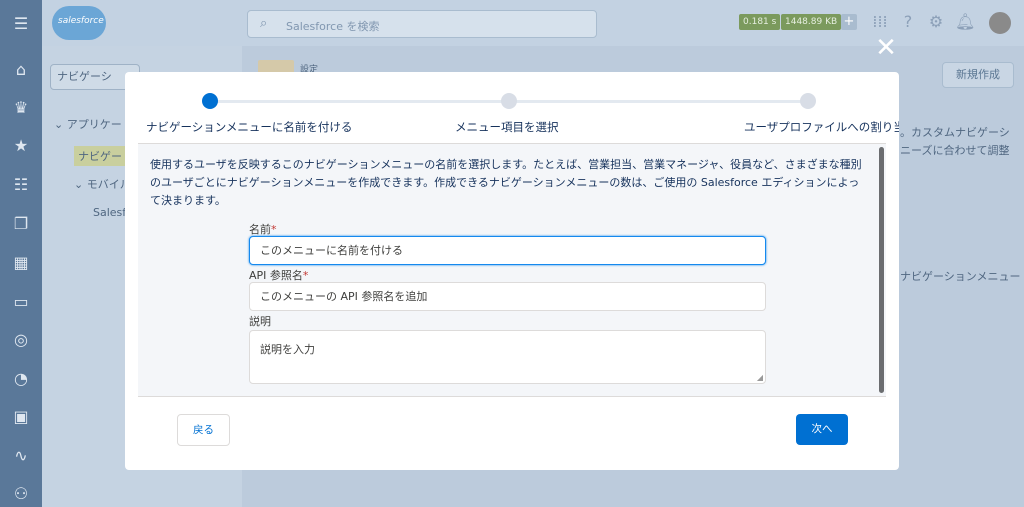  I want to click on files-icon: ❐, so click(21, 224).